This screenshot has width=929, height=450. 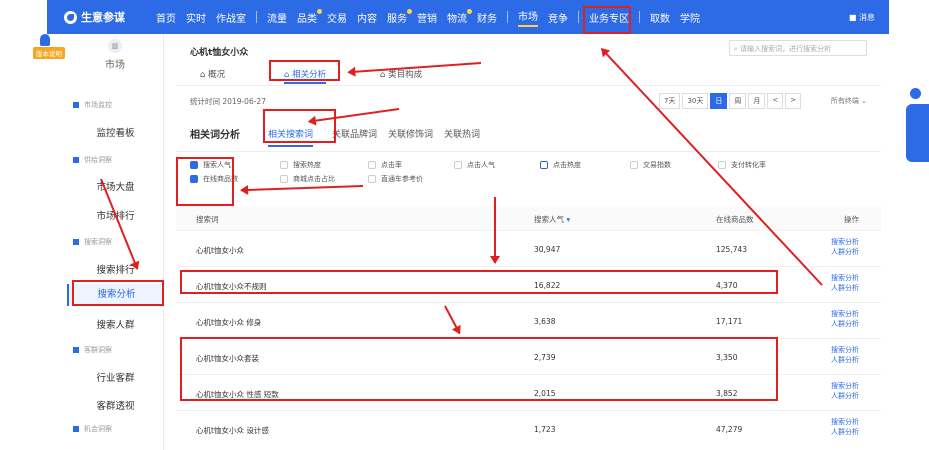 What do you see at coordinates (337, 17) in the screenshot?
I see `nav-item-trade: 交易` at bounding box center [337, 17].